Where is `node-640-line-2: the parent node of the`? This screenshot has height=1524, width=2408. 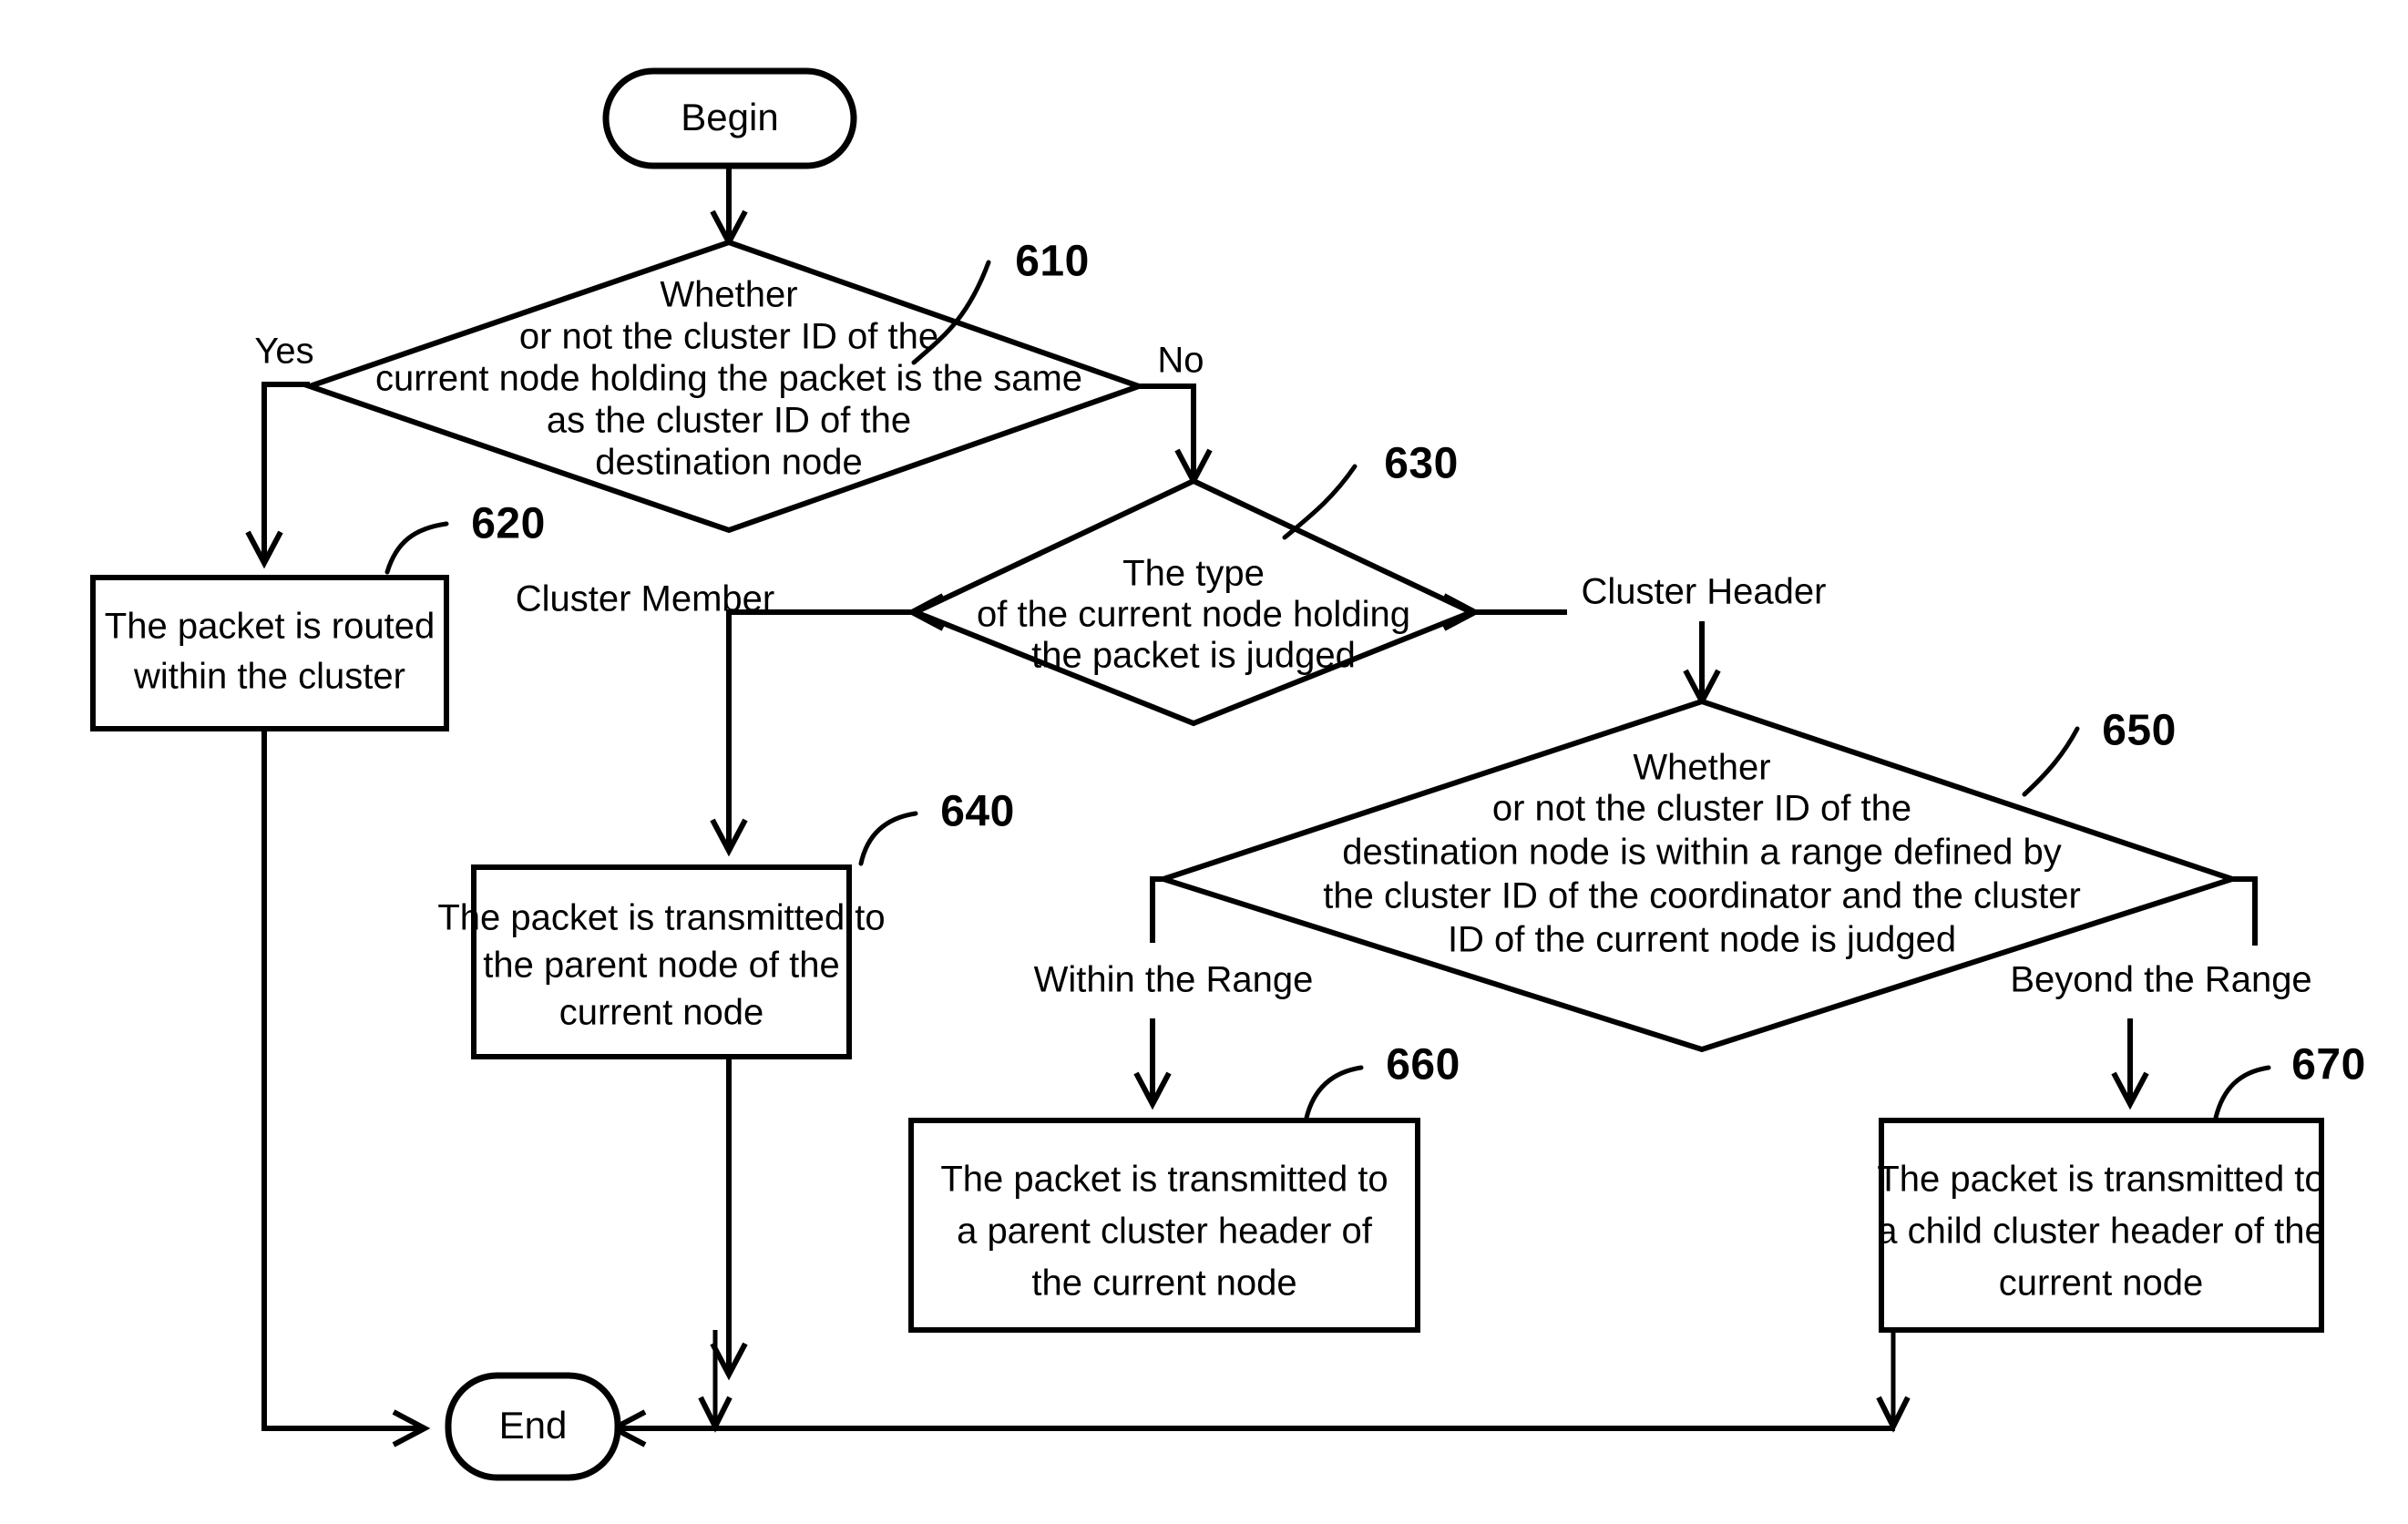
node-640-line-2: the parent node of the is located at coordinates (661, 966).